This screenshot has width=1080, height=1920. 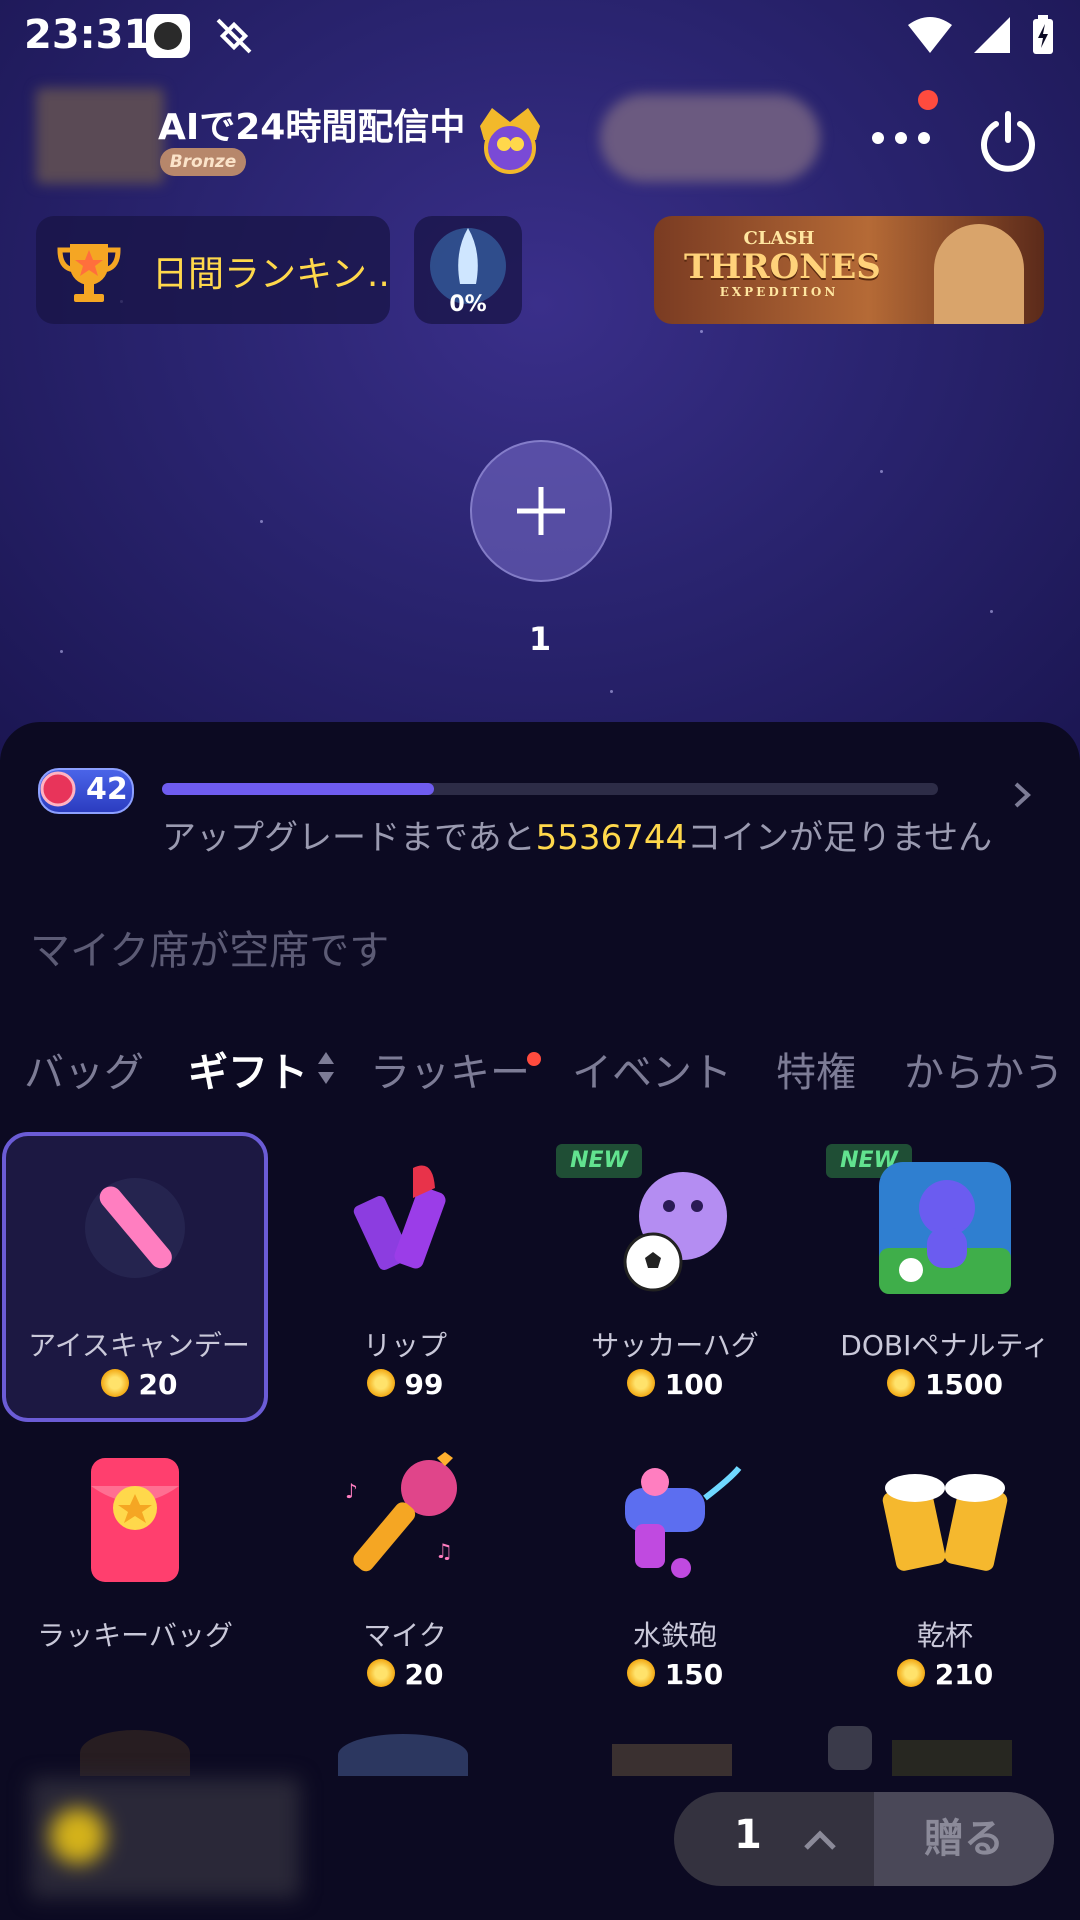 I want to click on banner-title-line2: THRONES, so click(x=782, y=267).